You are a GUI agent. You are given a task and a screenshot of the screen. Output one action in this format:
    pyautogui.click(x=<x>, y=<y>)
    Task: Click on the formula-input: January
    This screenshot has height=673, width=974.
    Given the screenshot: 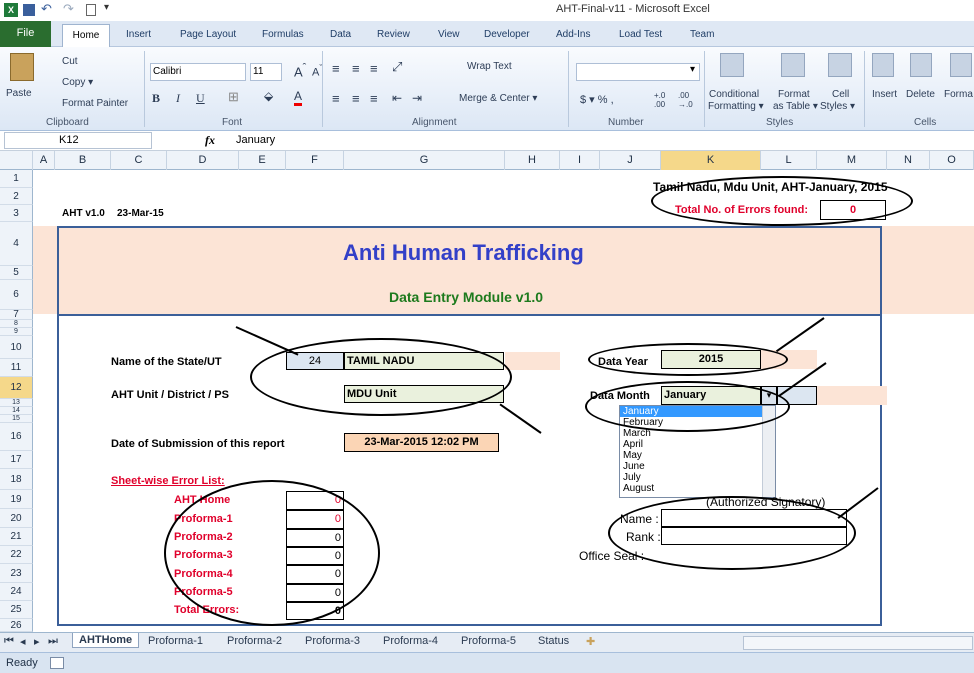 What is the action you would take?
    pyautogui.click(x=255, y=140)
    